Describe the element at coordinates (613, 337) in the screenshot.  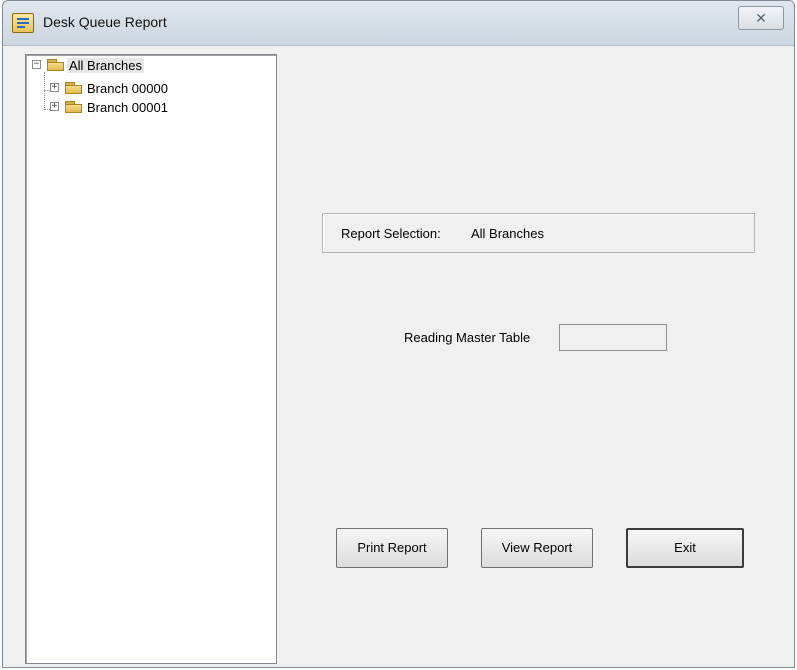
I see `reading-master-table-field` at that location.